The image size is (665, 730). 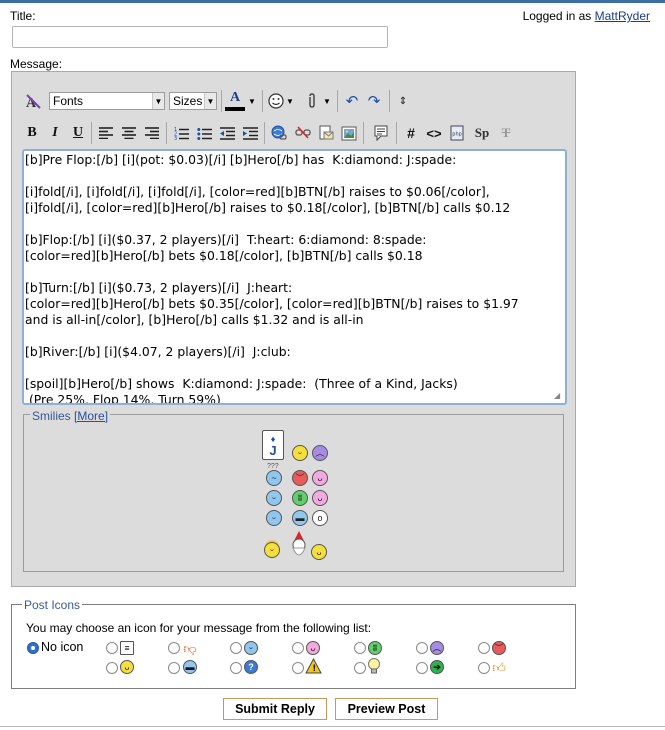 What do you see at coordinates (411, 133) in the screenshot?
I see `code-hash-icon: #` at bounding box center [411, 133].